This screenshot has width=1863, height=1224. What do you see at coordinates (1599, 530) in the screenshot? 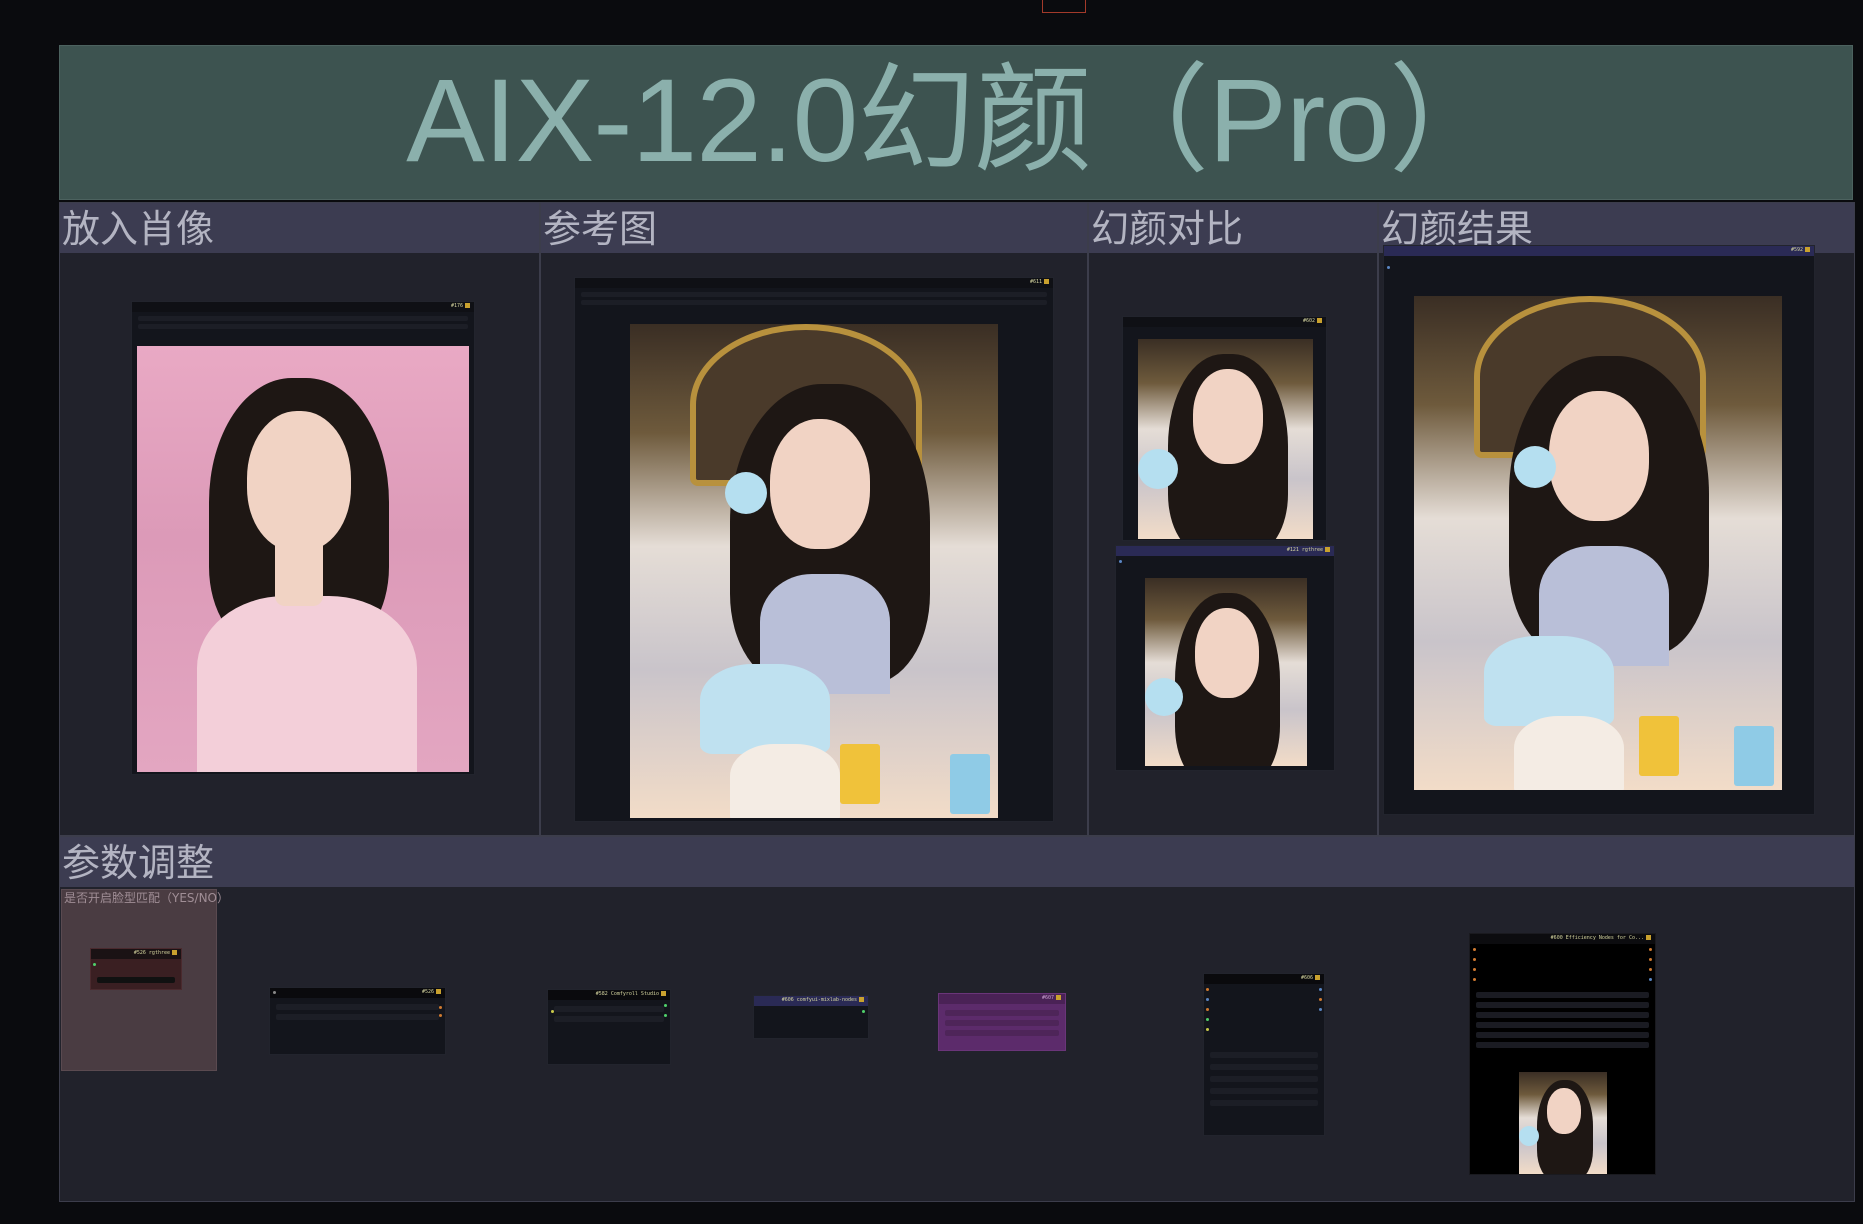
I see `save-image-node-result: #592` at bounding box center [1599, 530].